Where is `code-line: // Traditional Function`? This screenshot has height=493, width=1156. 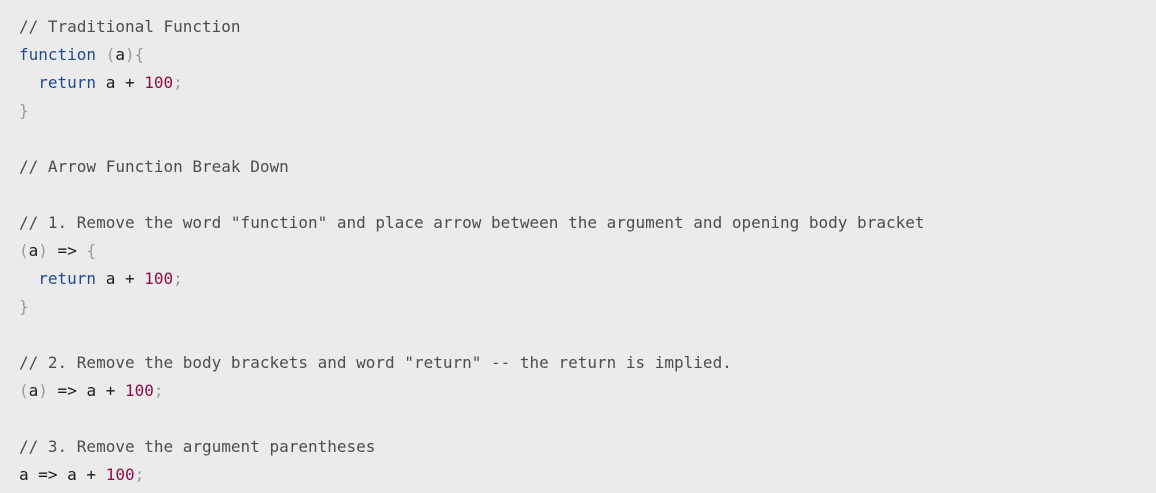 code-line: // Traditional Function is located at coordinates (587, 27).